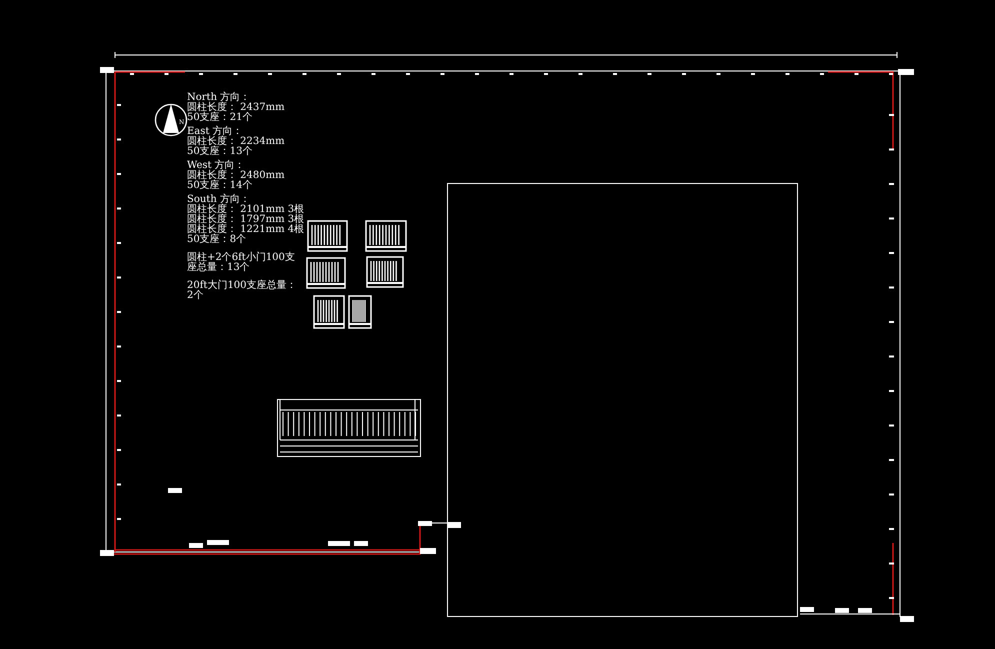 The image size is (995, 649). I want to click on note-line: 圆柱长度： 2437mm, so click(236, 108).